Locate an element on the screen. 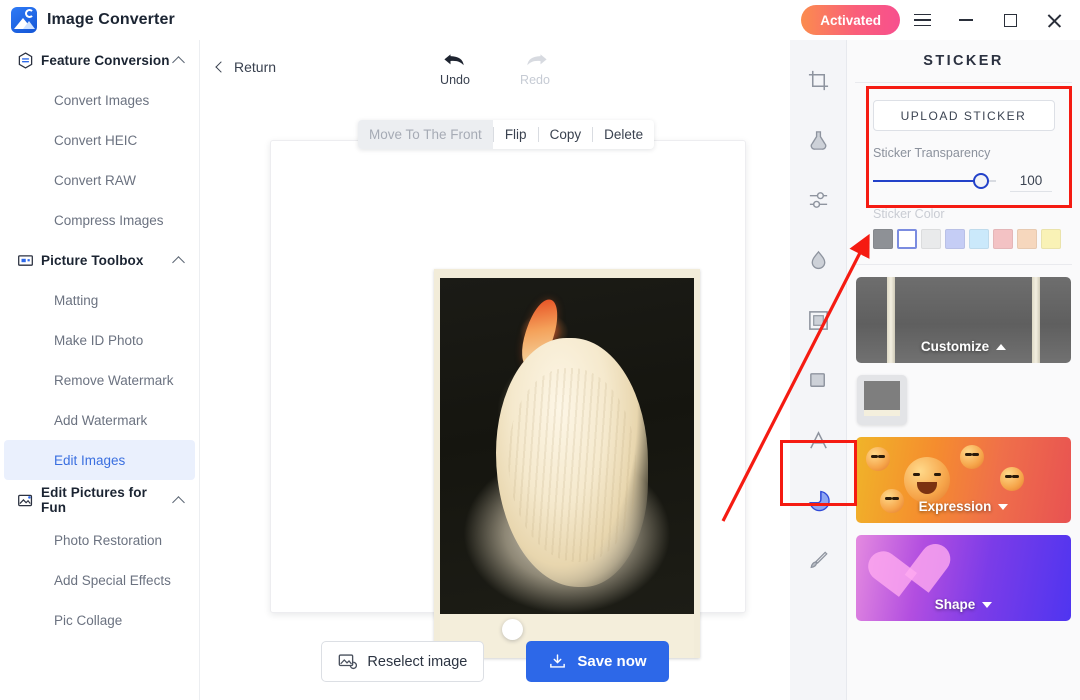  sticker-thumbnail-polaroid-frame is located at coordinates (882, 400).